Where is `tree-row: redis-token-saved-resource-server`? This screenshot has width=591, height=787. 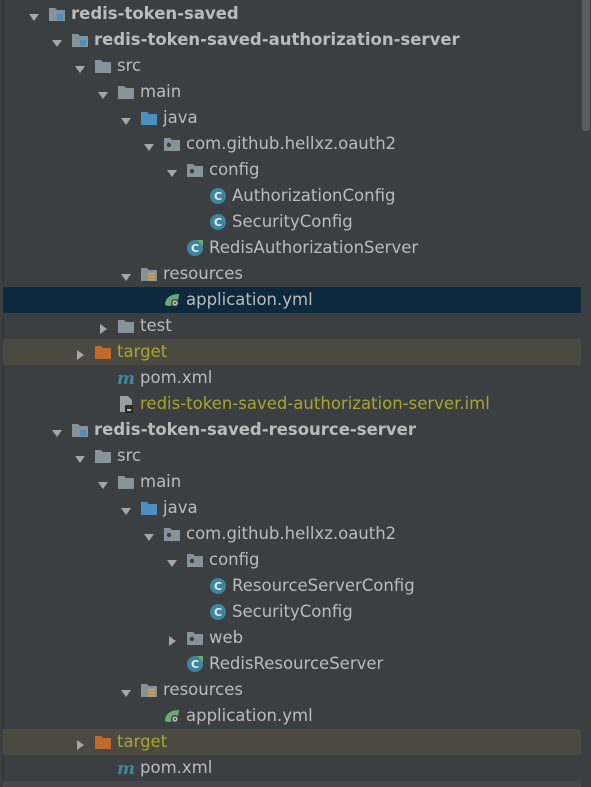
tree-row: redis-token-saved-resource-server is located at coordinates (292, 430).